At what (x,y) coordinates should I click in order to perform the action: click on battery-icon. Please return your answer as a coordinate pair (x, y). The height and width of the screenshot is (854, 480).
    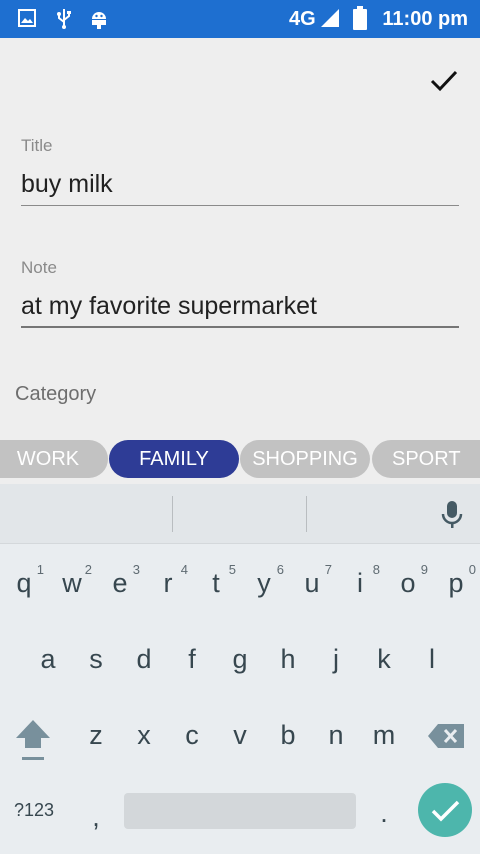
    Looking at the image, I should click on (360, 20).